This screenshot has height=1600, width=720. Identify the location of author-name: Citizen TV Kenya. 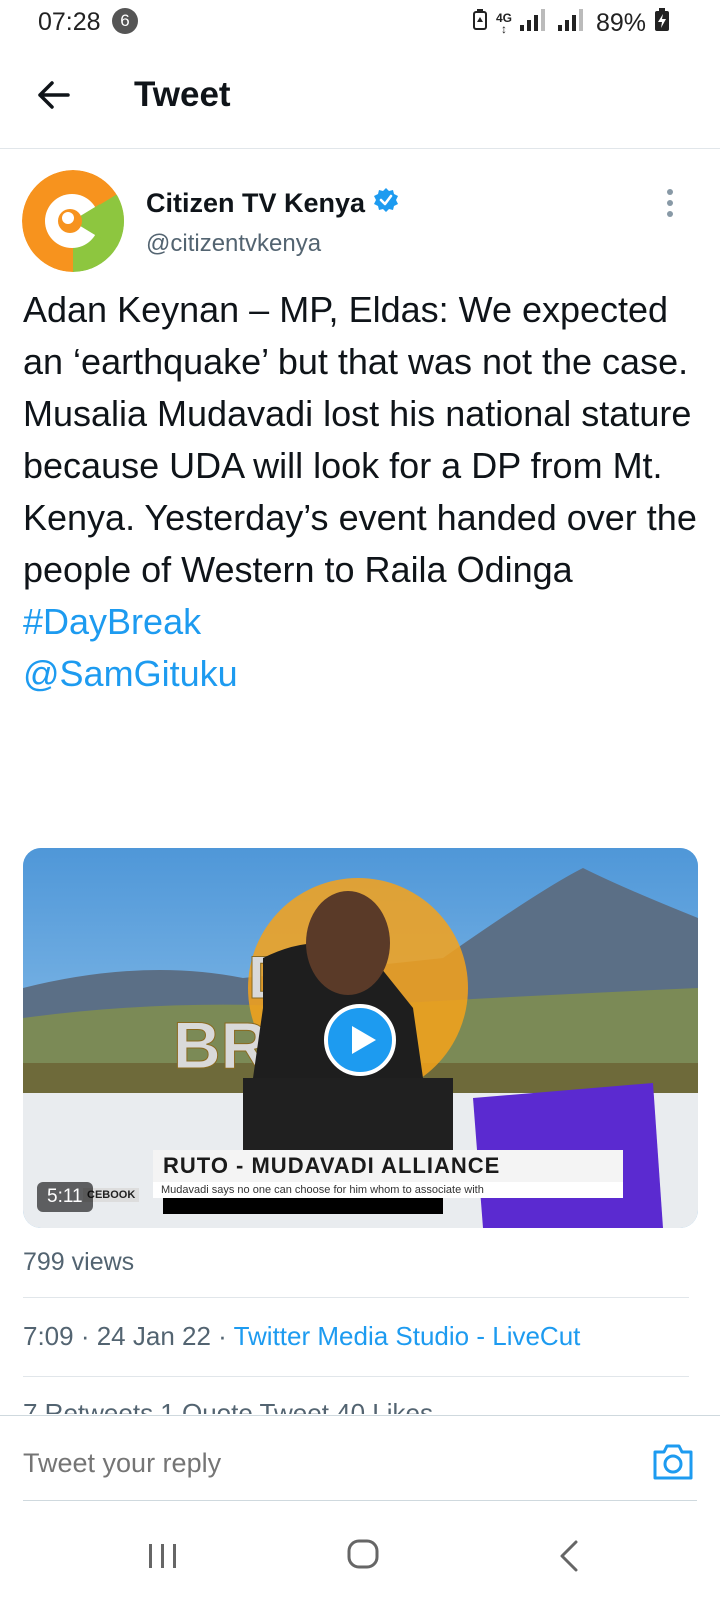
(255, 203).